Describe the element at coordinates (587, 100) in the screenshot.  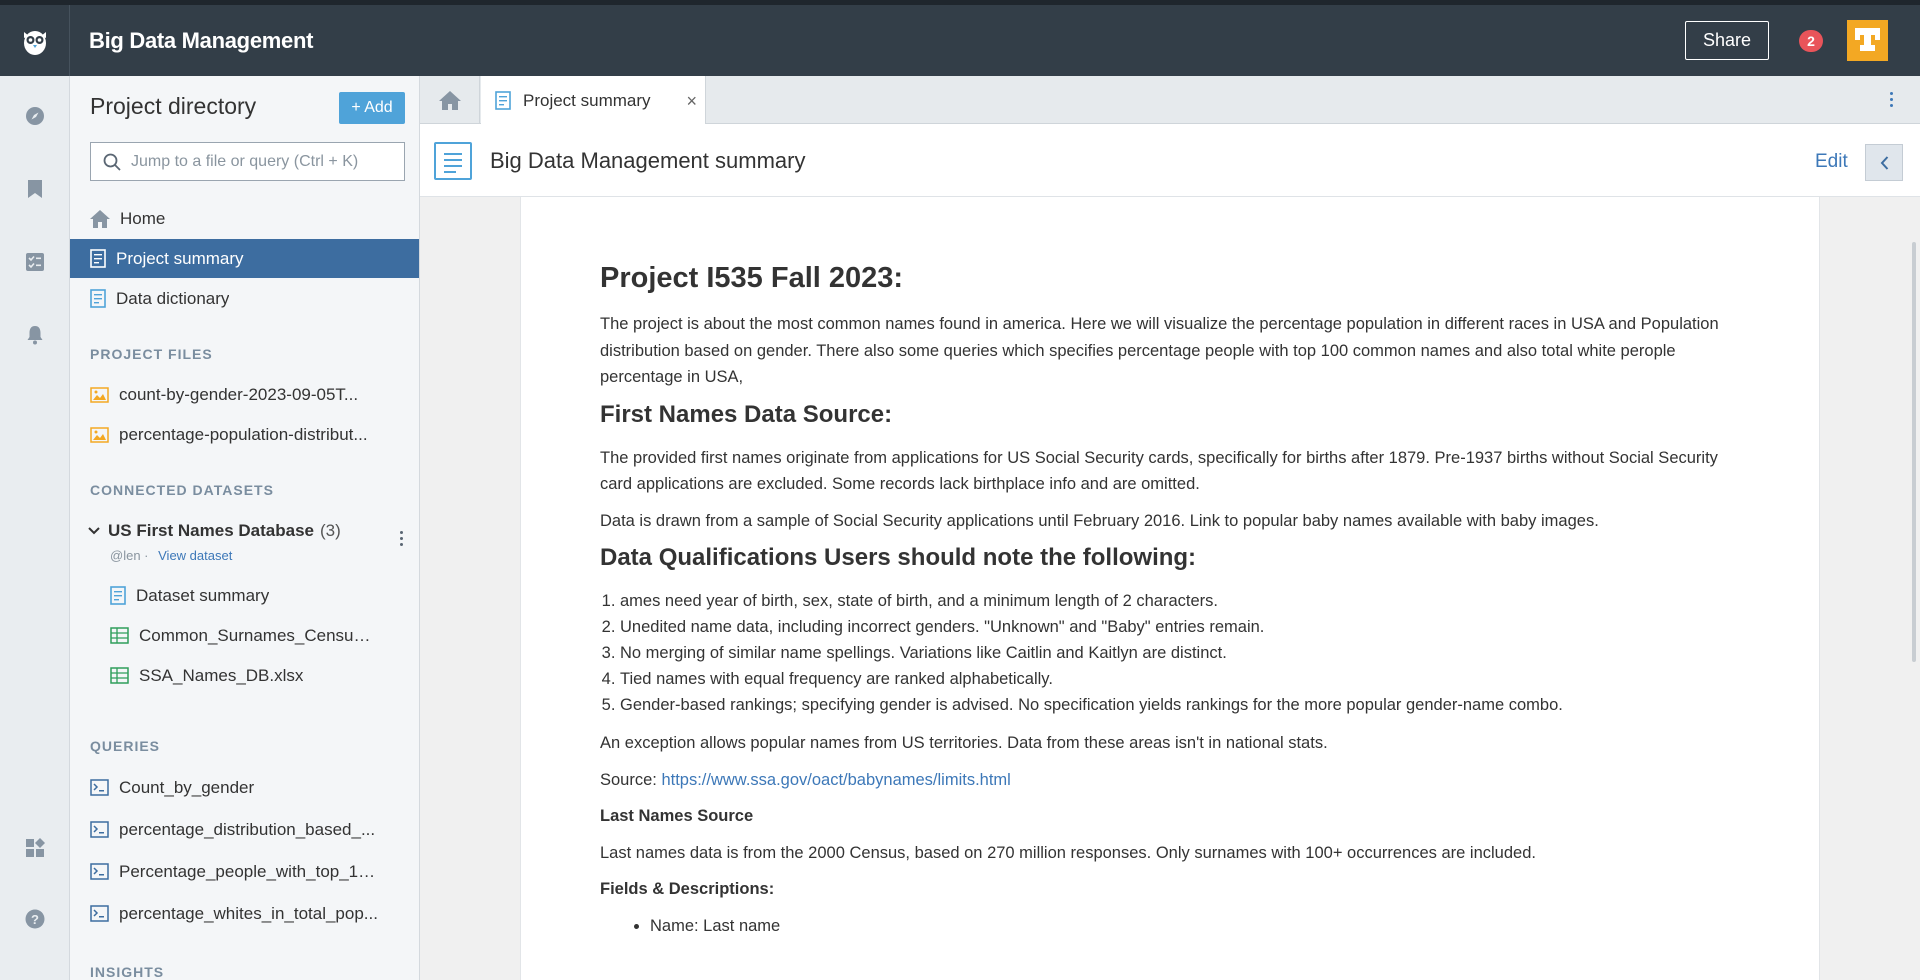
I see `tab-label: Project summary` at that location.